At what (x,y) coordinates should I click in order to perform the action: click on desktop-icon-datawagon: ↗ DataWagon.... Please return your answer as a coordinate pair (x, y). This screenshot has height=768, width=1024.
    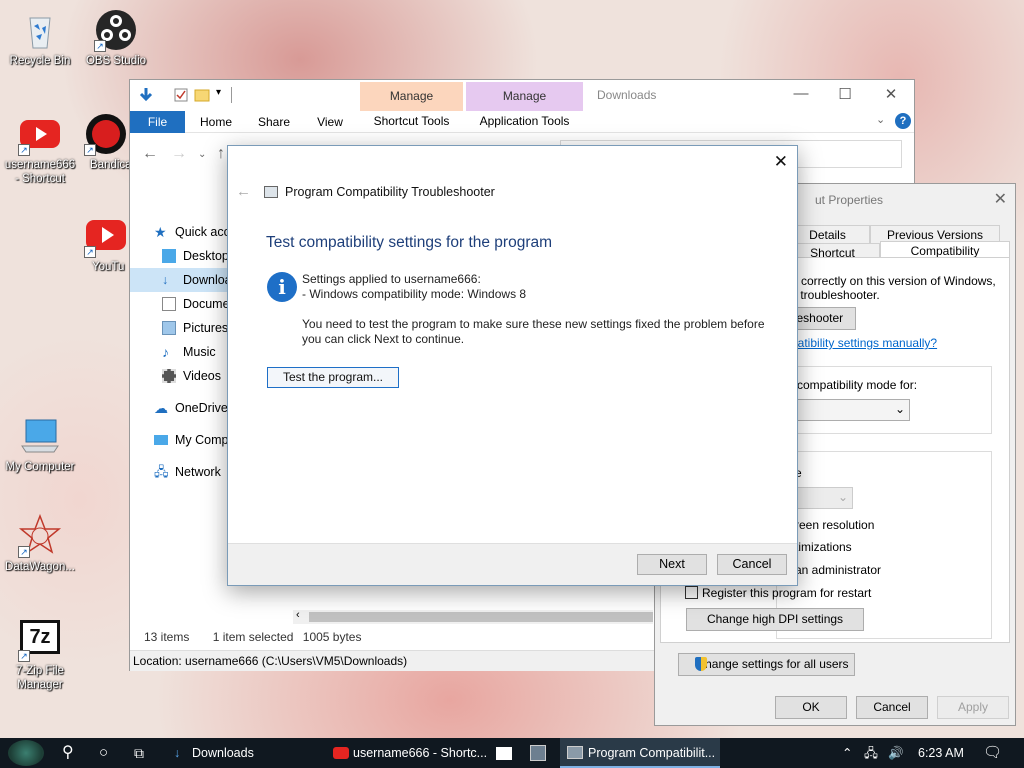
    Looking at the image, I should click on (40, 543).